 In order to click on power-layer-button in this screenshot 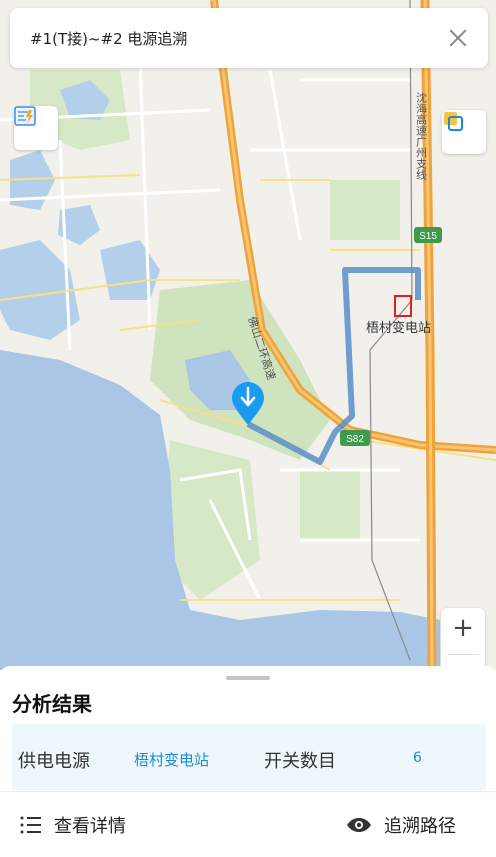, I will do `click(36, 128)`.